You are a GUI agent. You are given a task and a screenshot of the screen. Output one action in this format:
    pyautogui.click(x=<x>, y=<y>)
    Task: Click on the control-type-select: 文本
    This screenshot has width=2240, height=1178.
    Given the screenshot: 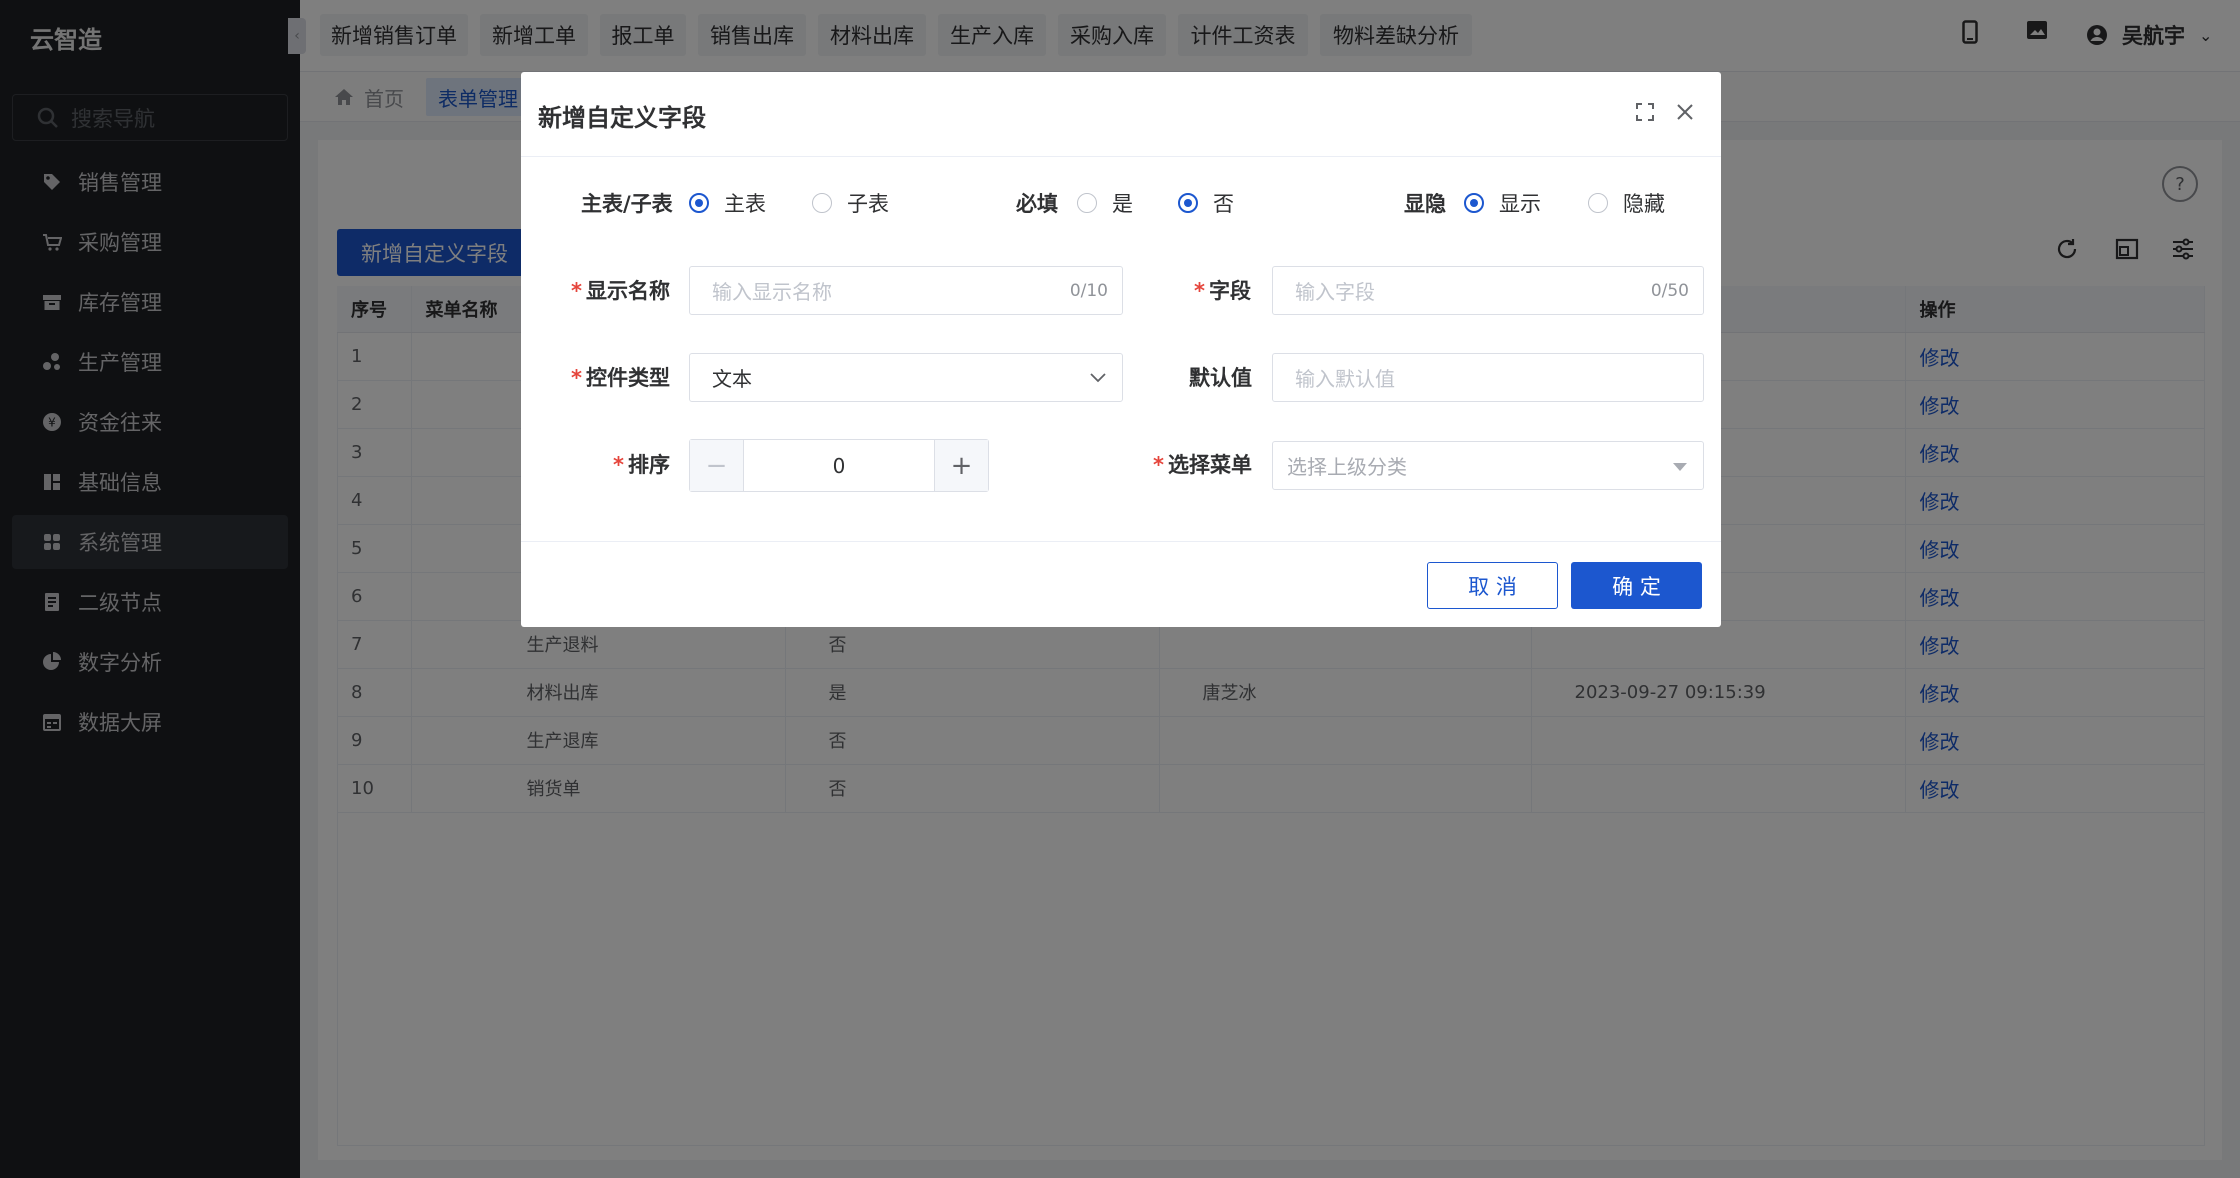 What is the action you would take?
    pyautogui.click(x=906, y=377)
    